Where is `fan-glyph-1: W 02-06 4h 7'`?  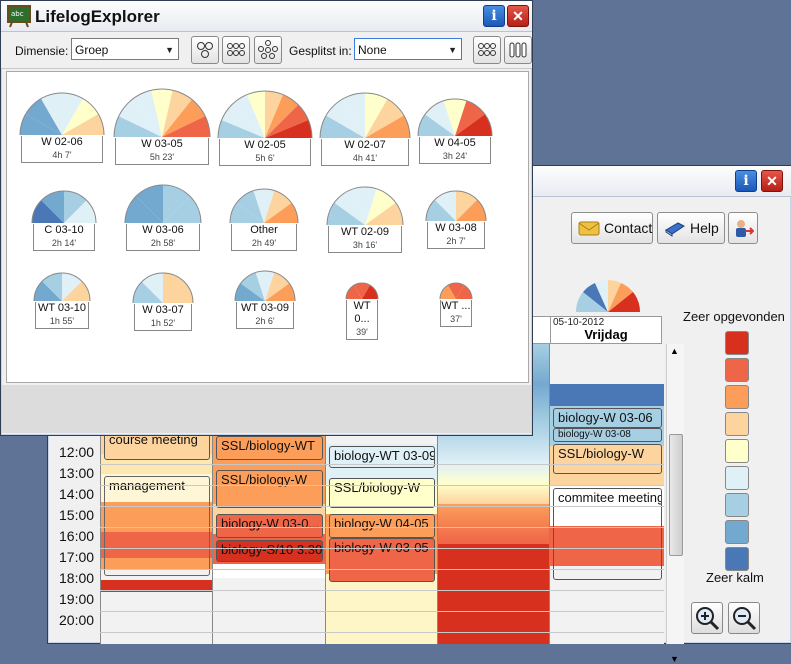 fan-glyph-1: W 02-06 4h 7' is located at coordinates (62, 127).